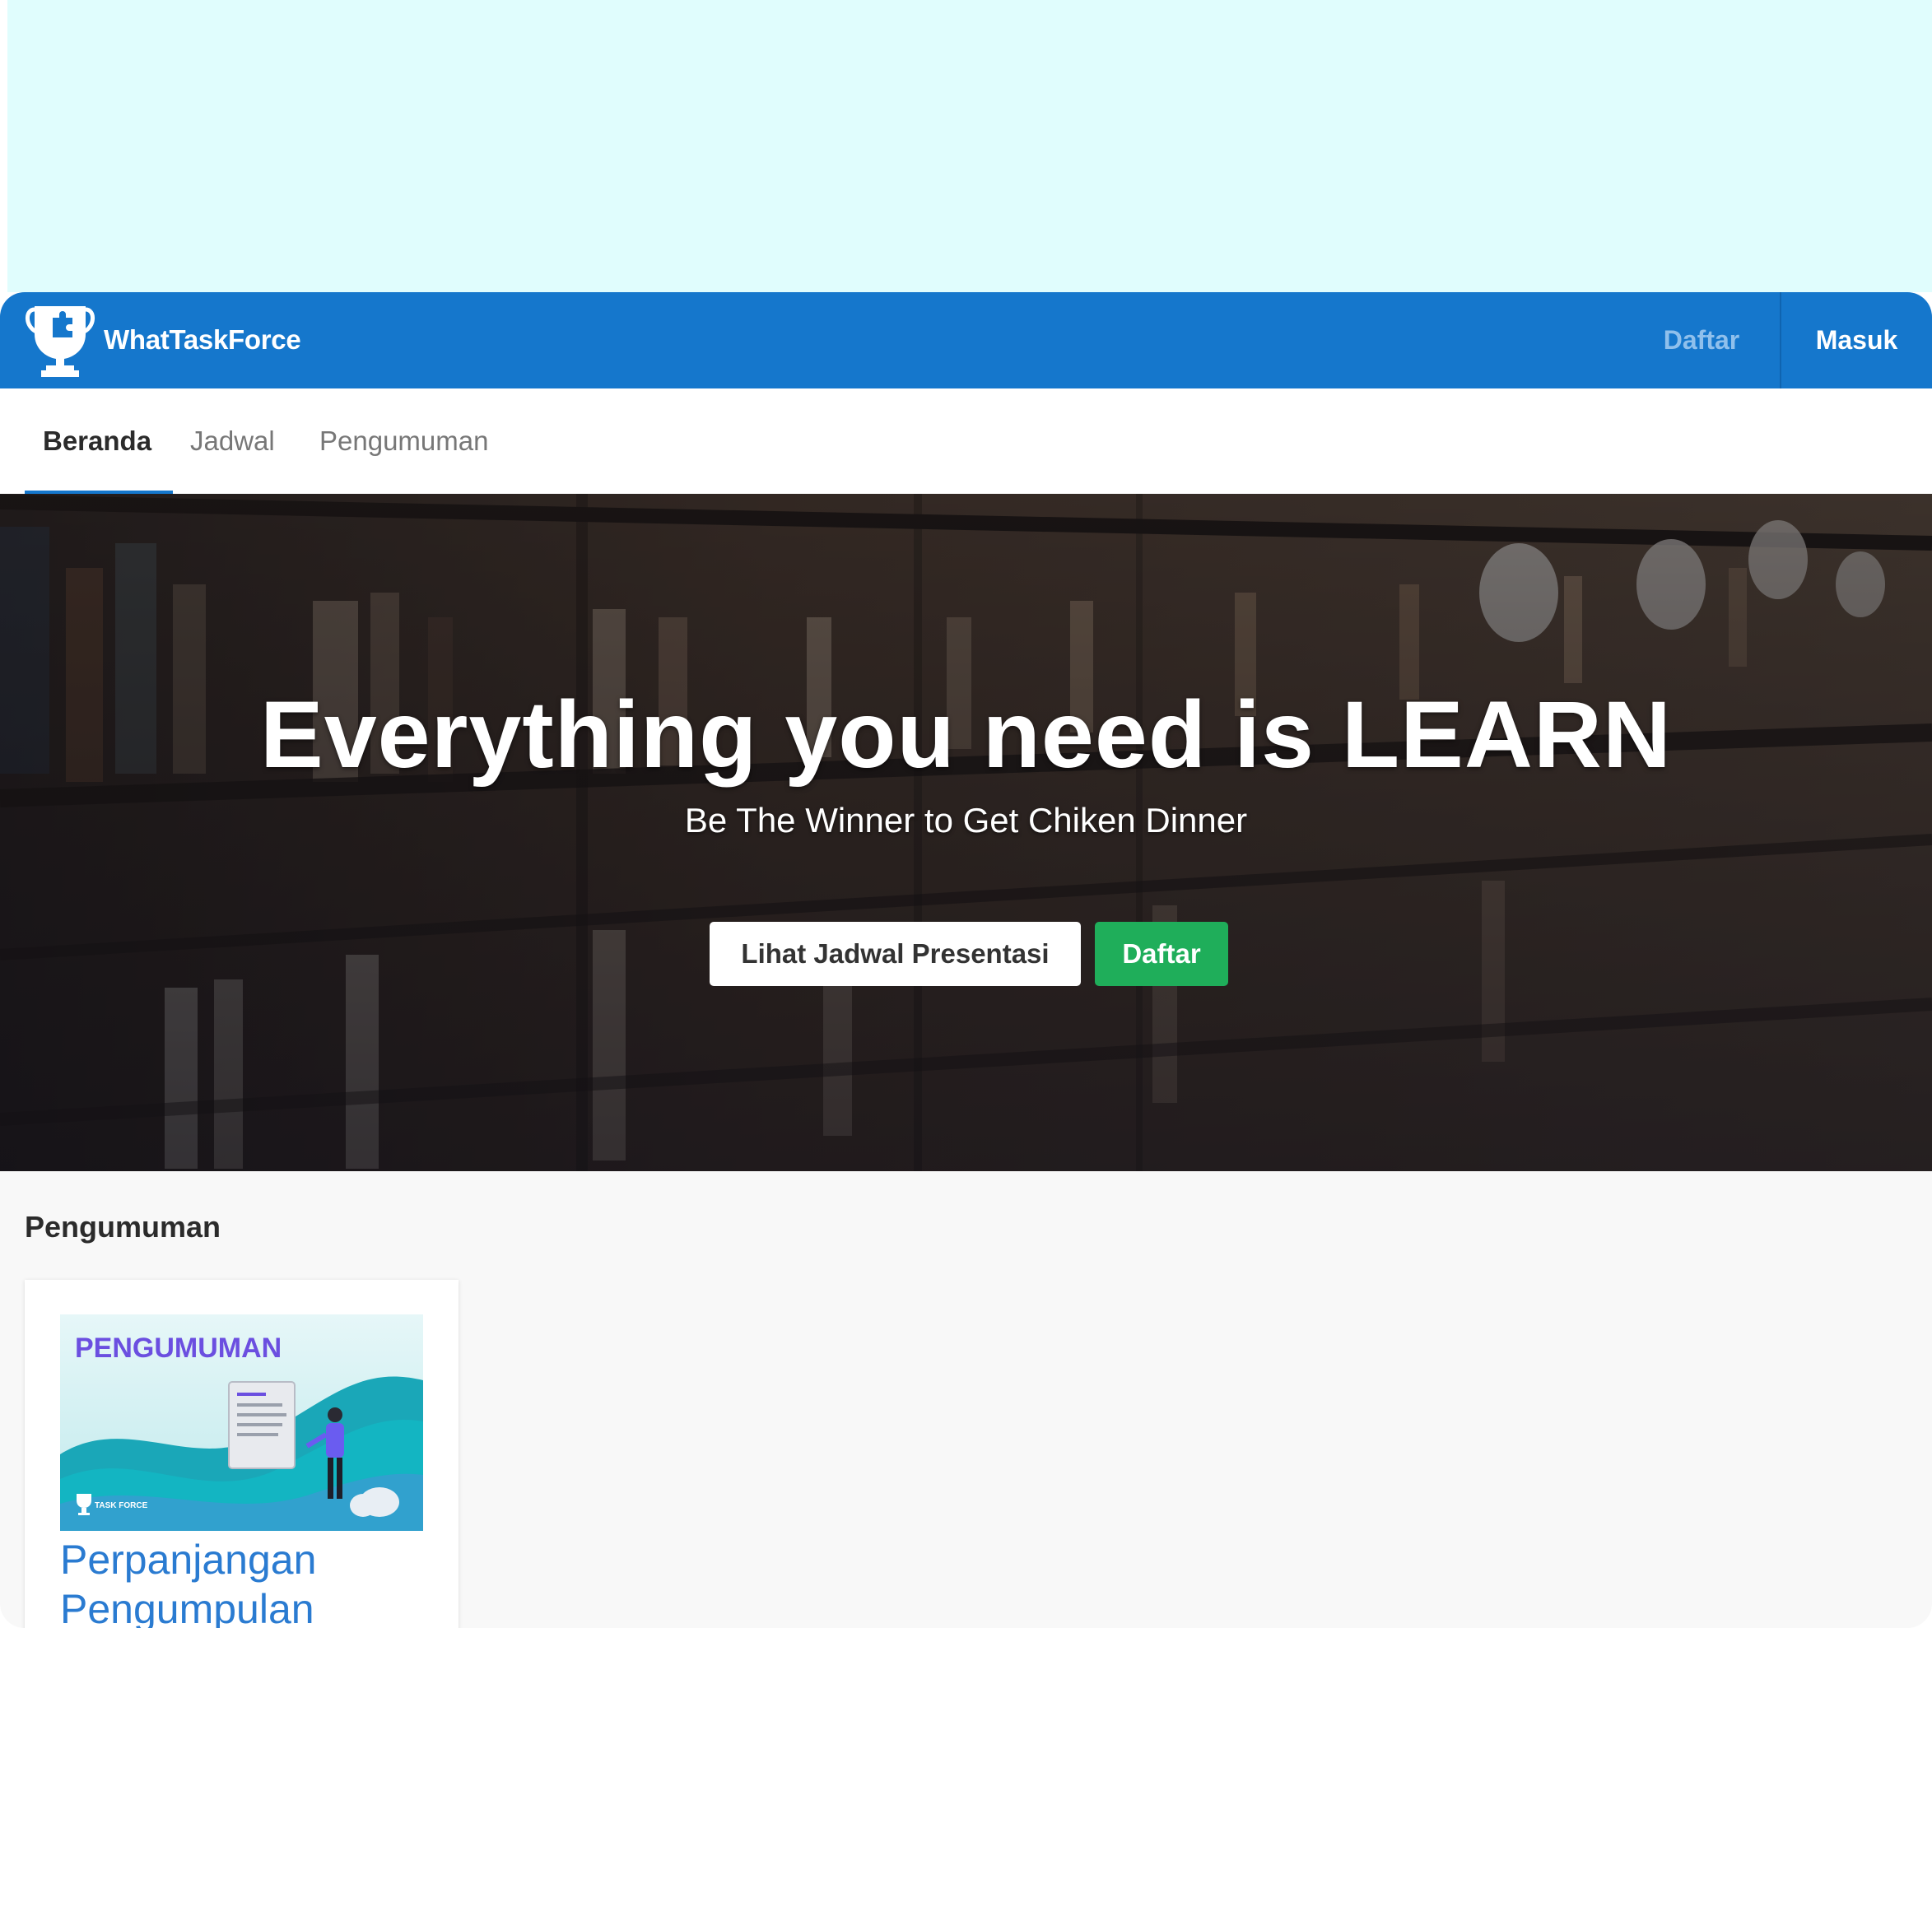 The width and height of the screenshot is (1932, 1921). I want to click on top-navbar: WhatTaskForce Daftar Masuk, so click(966, 340).